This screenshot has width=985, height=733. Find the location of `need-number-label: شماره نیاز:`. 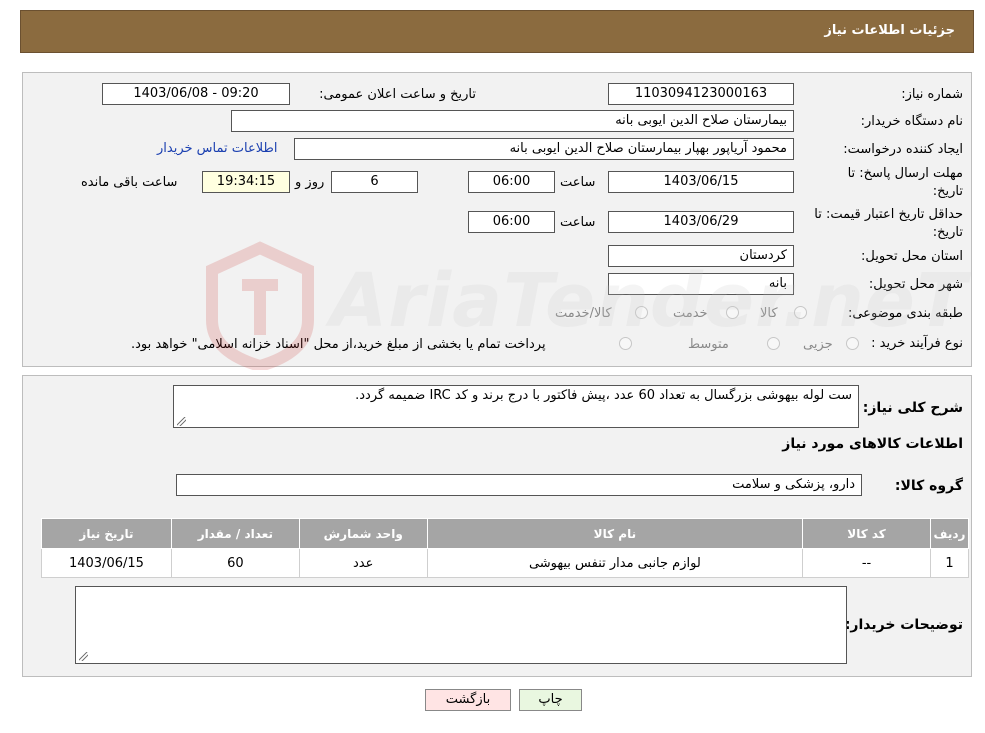

need-number-label: شماره نیاز: is located at coordinates (932, 94).